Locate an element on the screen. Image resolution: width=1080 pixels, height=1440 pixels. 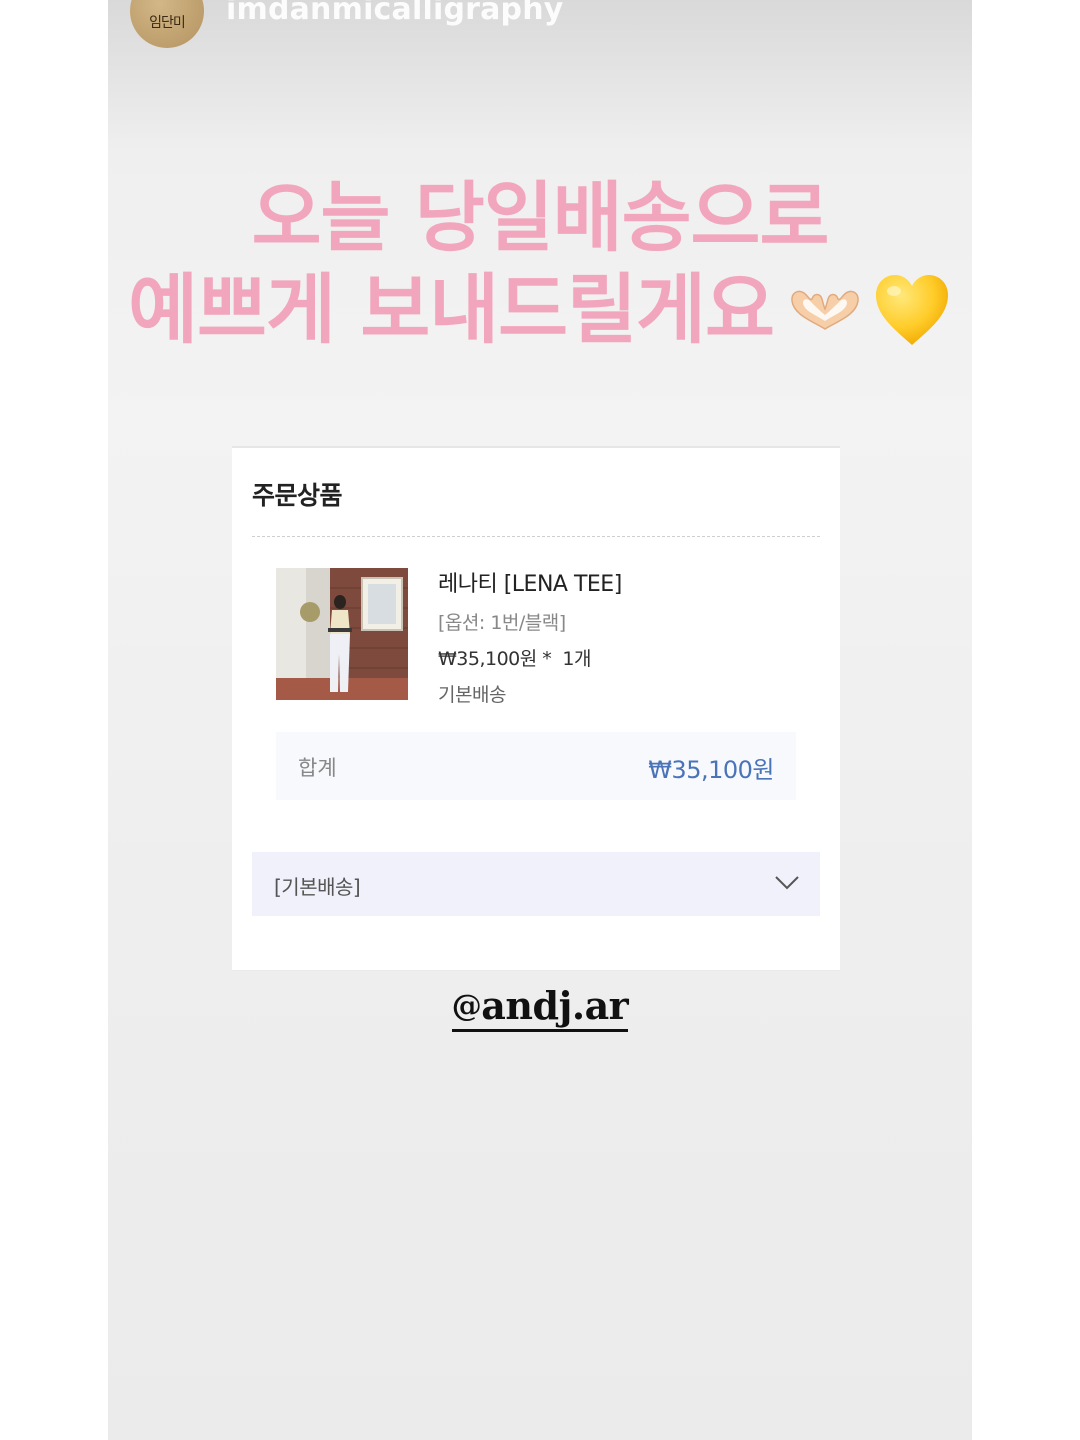
product-shipping-type: 기본배송 is located at coordinates (472, 695).